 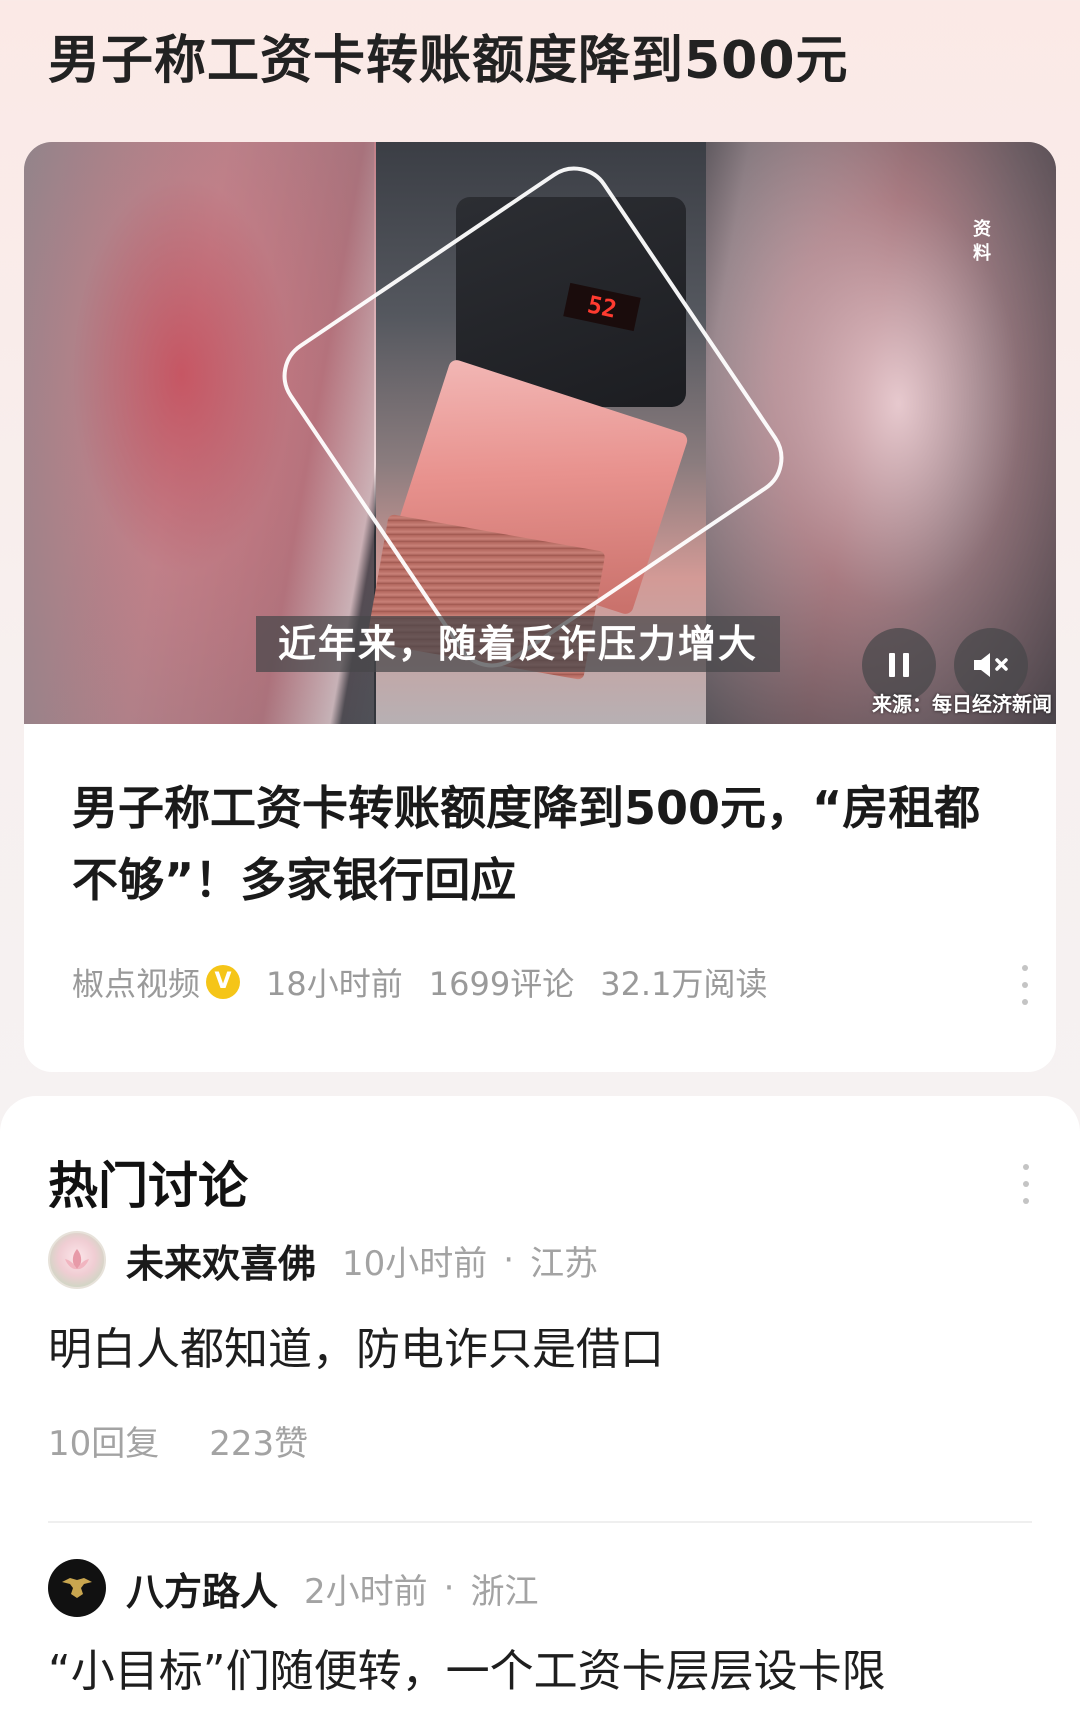 What do you see at coordinates (501, 984) in the screenshot?
I see `news-comment-count: 1699评论` at bounding box center [501, 984].